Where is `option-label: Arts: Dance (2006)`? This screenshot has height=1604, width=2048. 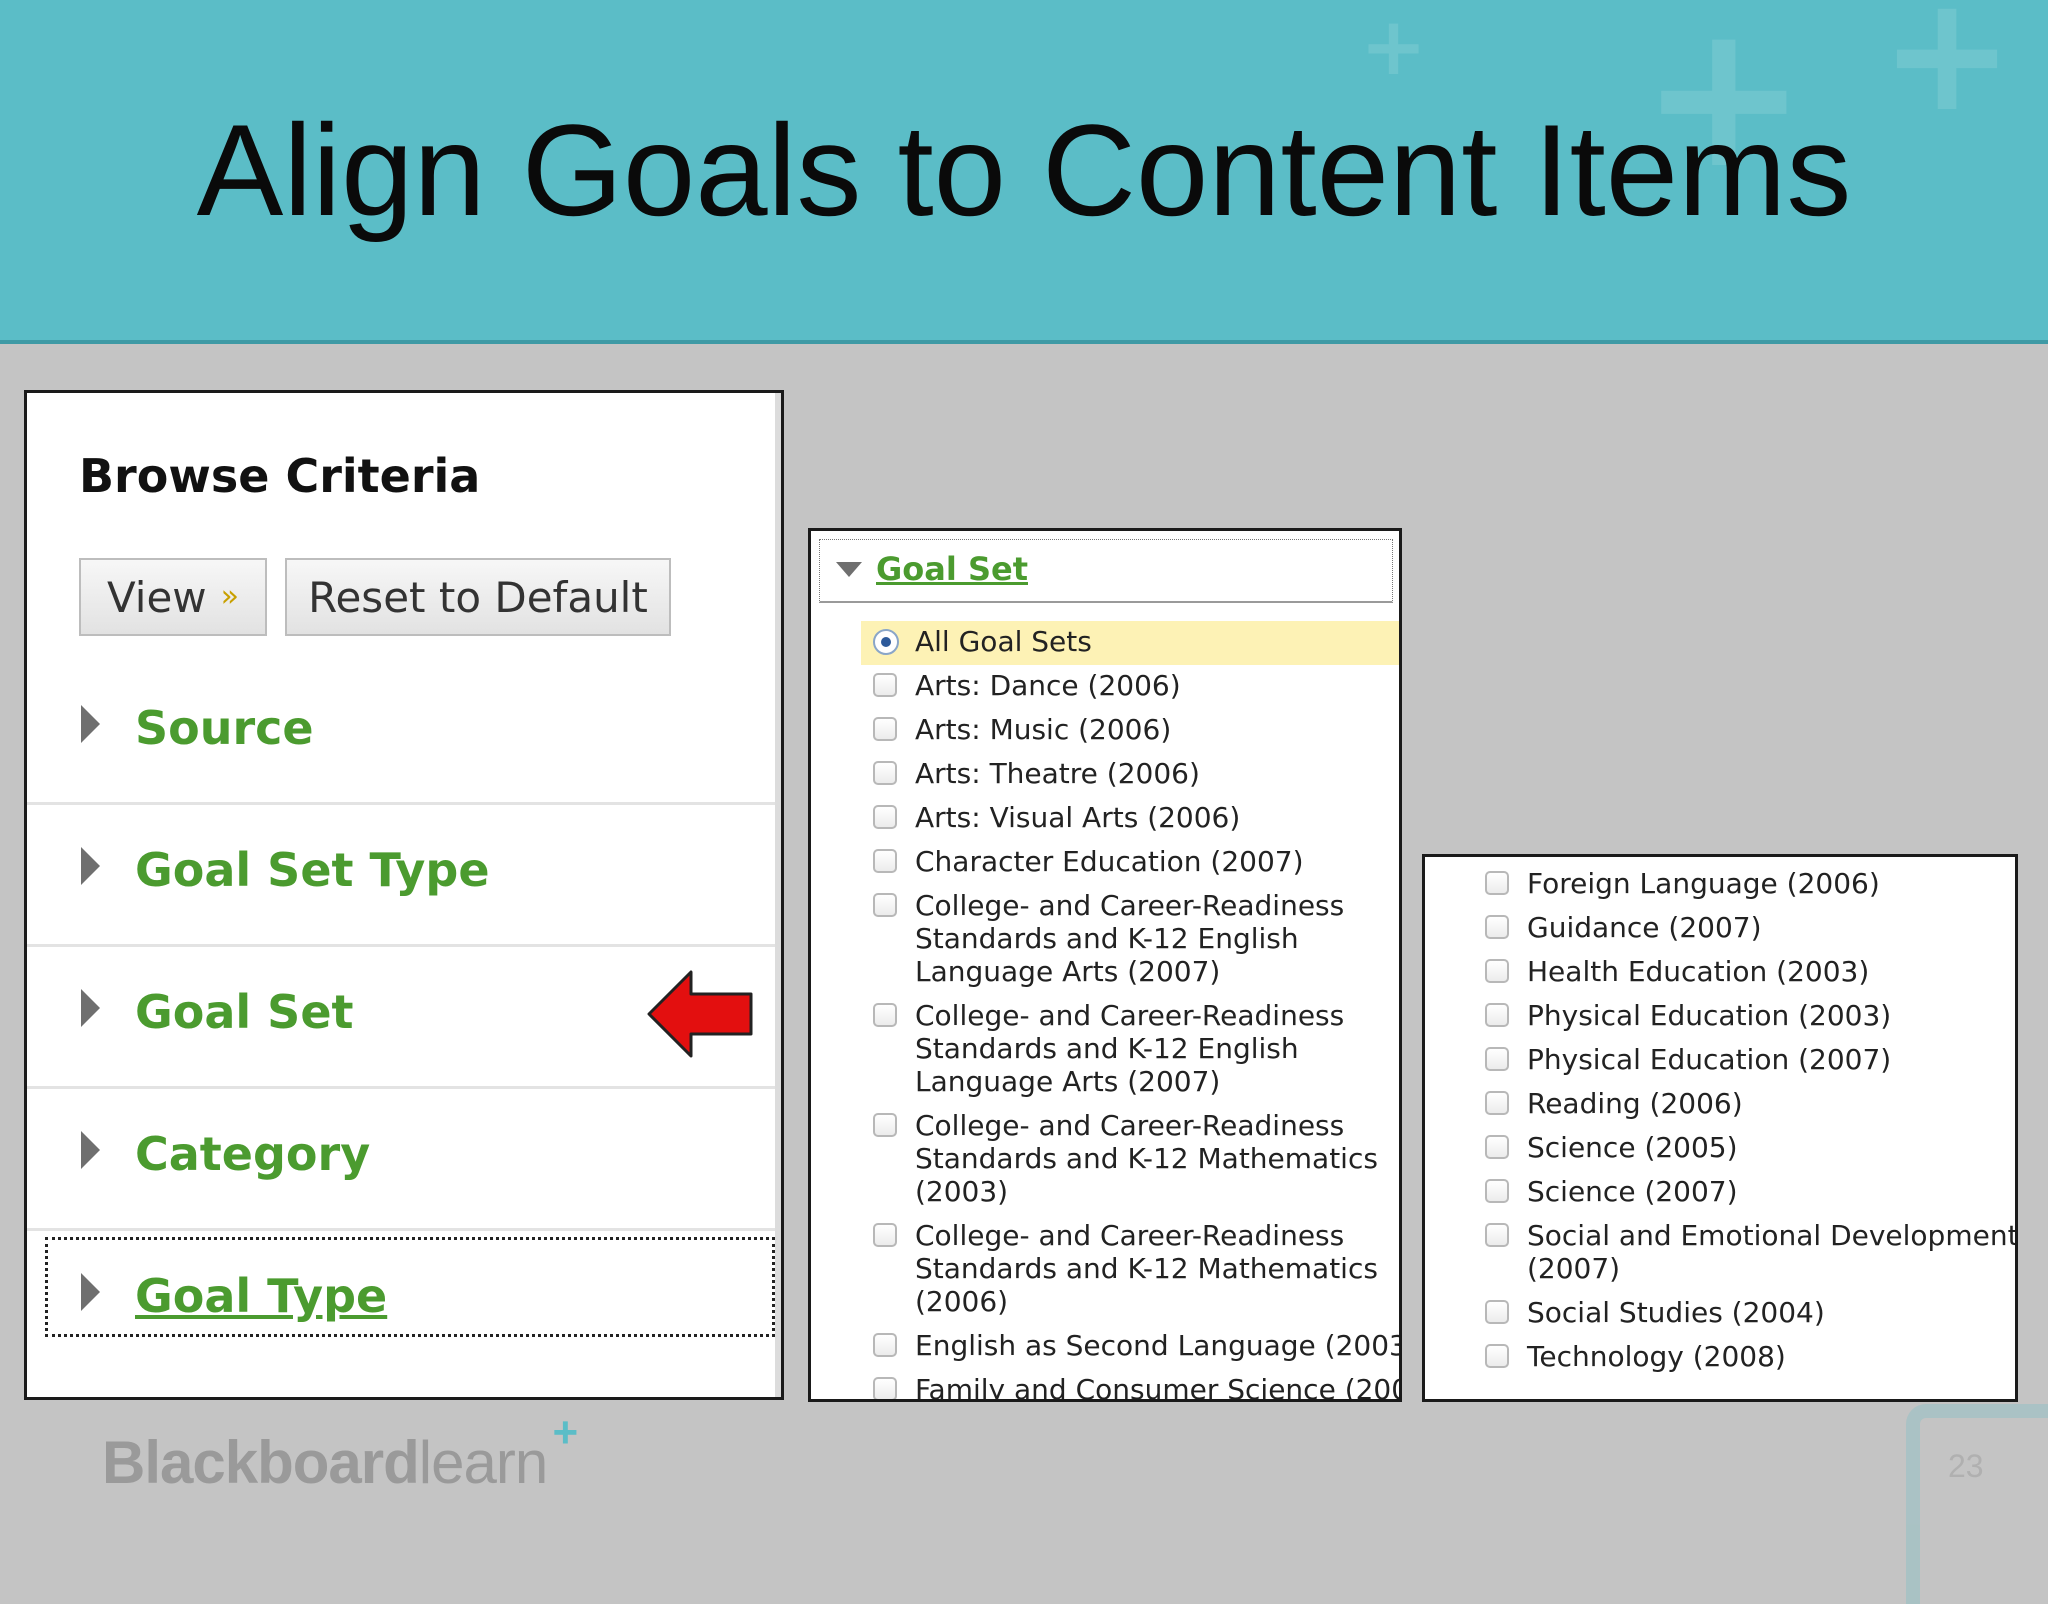
option-label: Arts: Dance (2006) is located at coordinates (1048, 685).